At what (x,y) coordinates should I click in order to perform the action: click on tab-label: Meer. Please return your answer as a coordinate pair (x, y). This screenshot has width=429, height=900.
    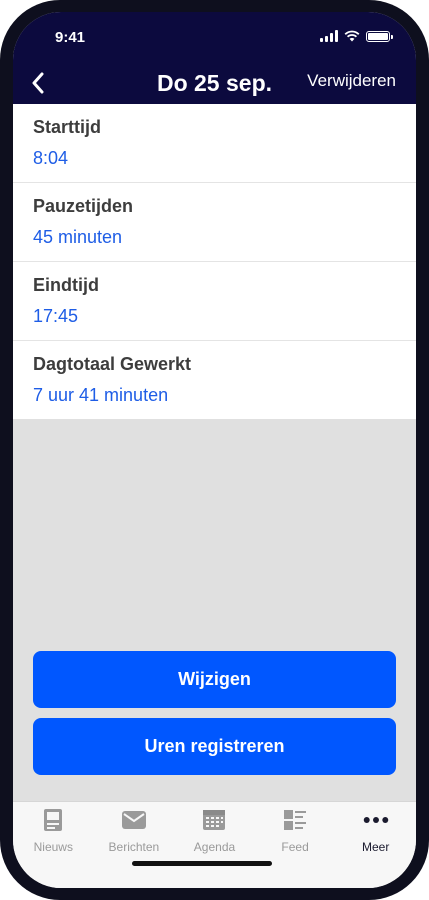
    Looking at the image, I should click on (376, 847).